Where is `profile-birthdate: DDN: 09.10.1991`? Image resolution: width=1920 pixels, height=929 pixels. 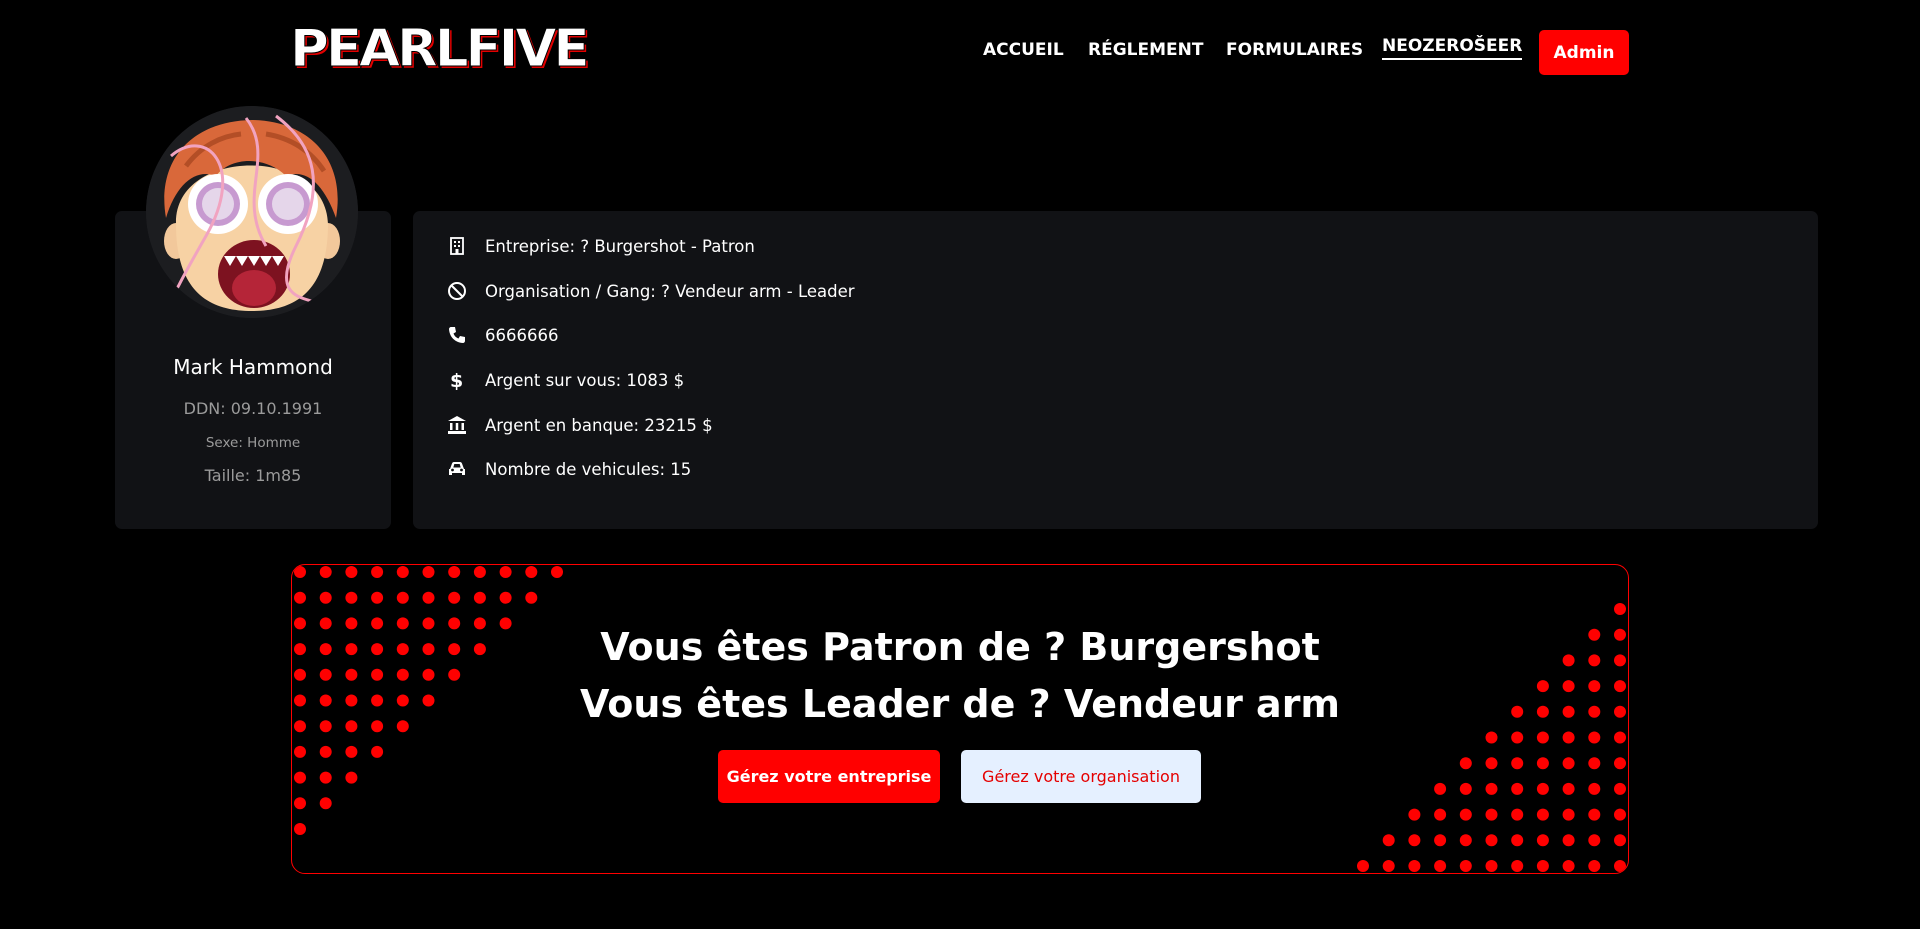 profile-birthdate: DDN: 09.10.1991 is located at coordinates (253, 408).